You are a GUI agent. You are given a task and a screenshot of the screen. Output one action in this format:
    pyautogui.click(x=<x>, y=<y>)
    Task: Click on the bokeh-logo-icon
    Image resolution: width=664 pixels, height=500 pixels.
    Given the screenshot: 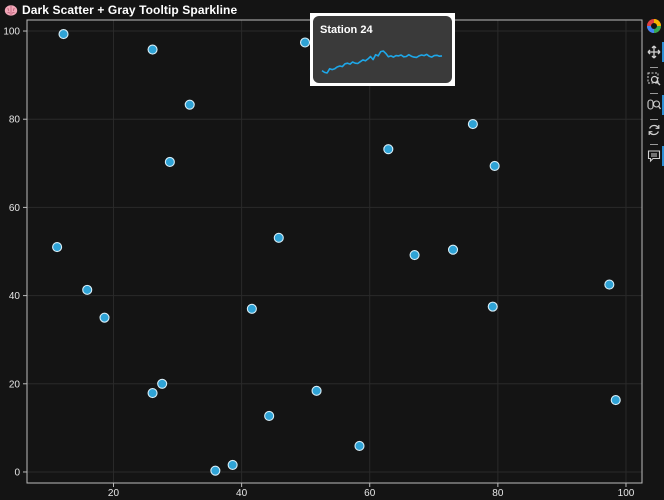 What is the action you would take?
    pyautogui.click(x=654, y=26)
    